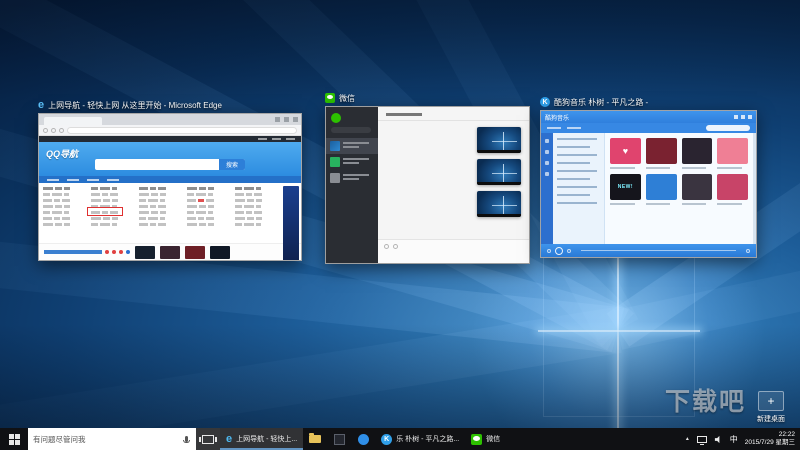 This screenshot has height=450, width=800. I want to click on volume-icon, so click(748, 250).